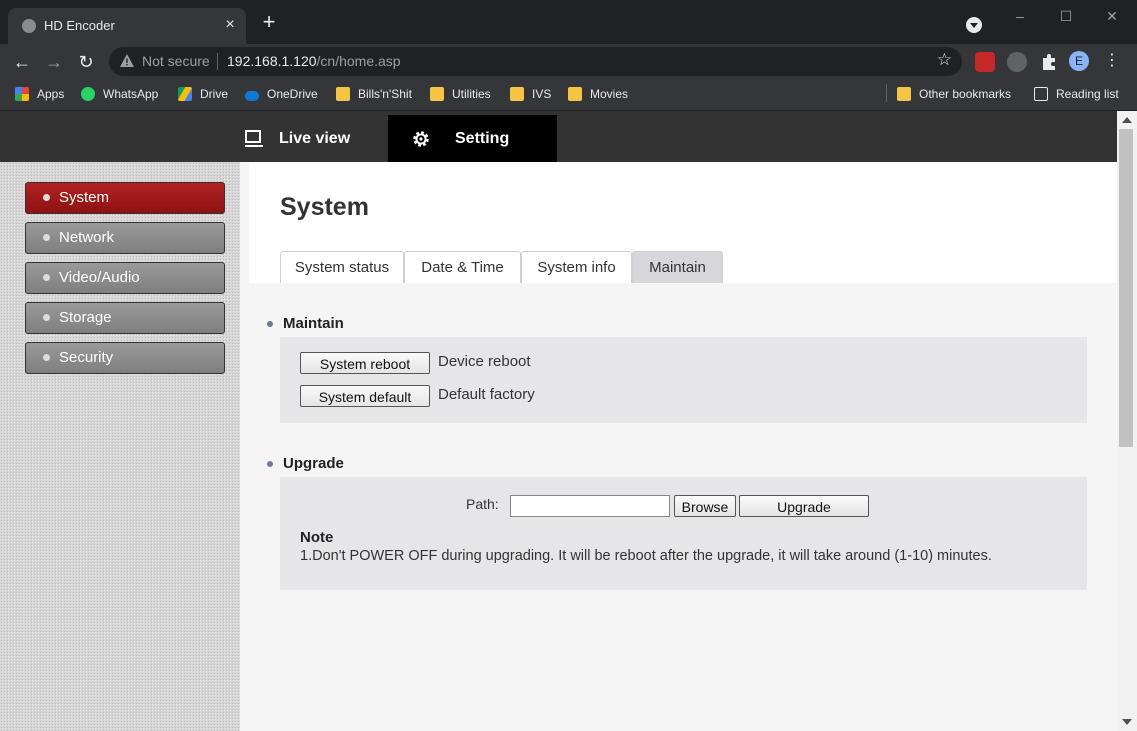  I want to click on puzzle-extensions-icon, so click(1049, 62).